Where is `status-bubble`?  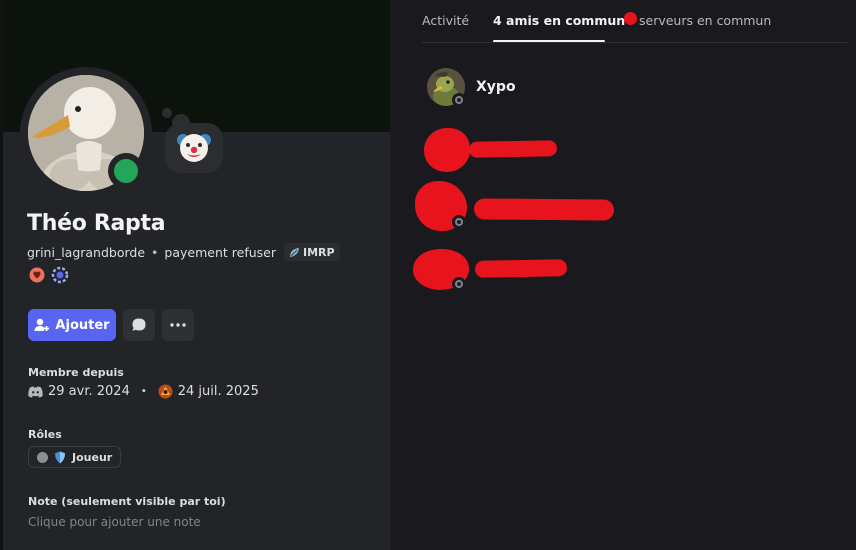
status-bubble is located at coordinates (194, 148).